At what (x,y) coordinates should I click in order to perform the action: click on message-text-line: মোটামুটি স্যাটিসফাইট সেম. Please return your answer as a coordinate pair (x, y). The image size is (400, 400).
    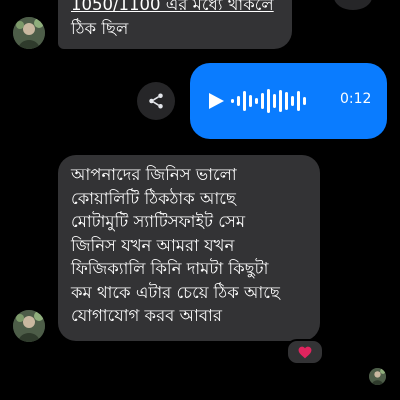
    Looking at the image, I should click on (158, 221).